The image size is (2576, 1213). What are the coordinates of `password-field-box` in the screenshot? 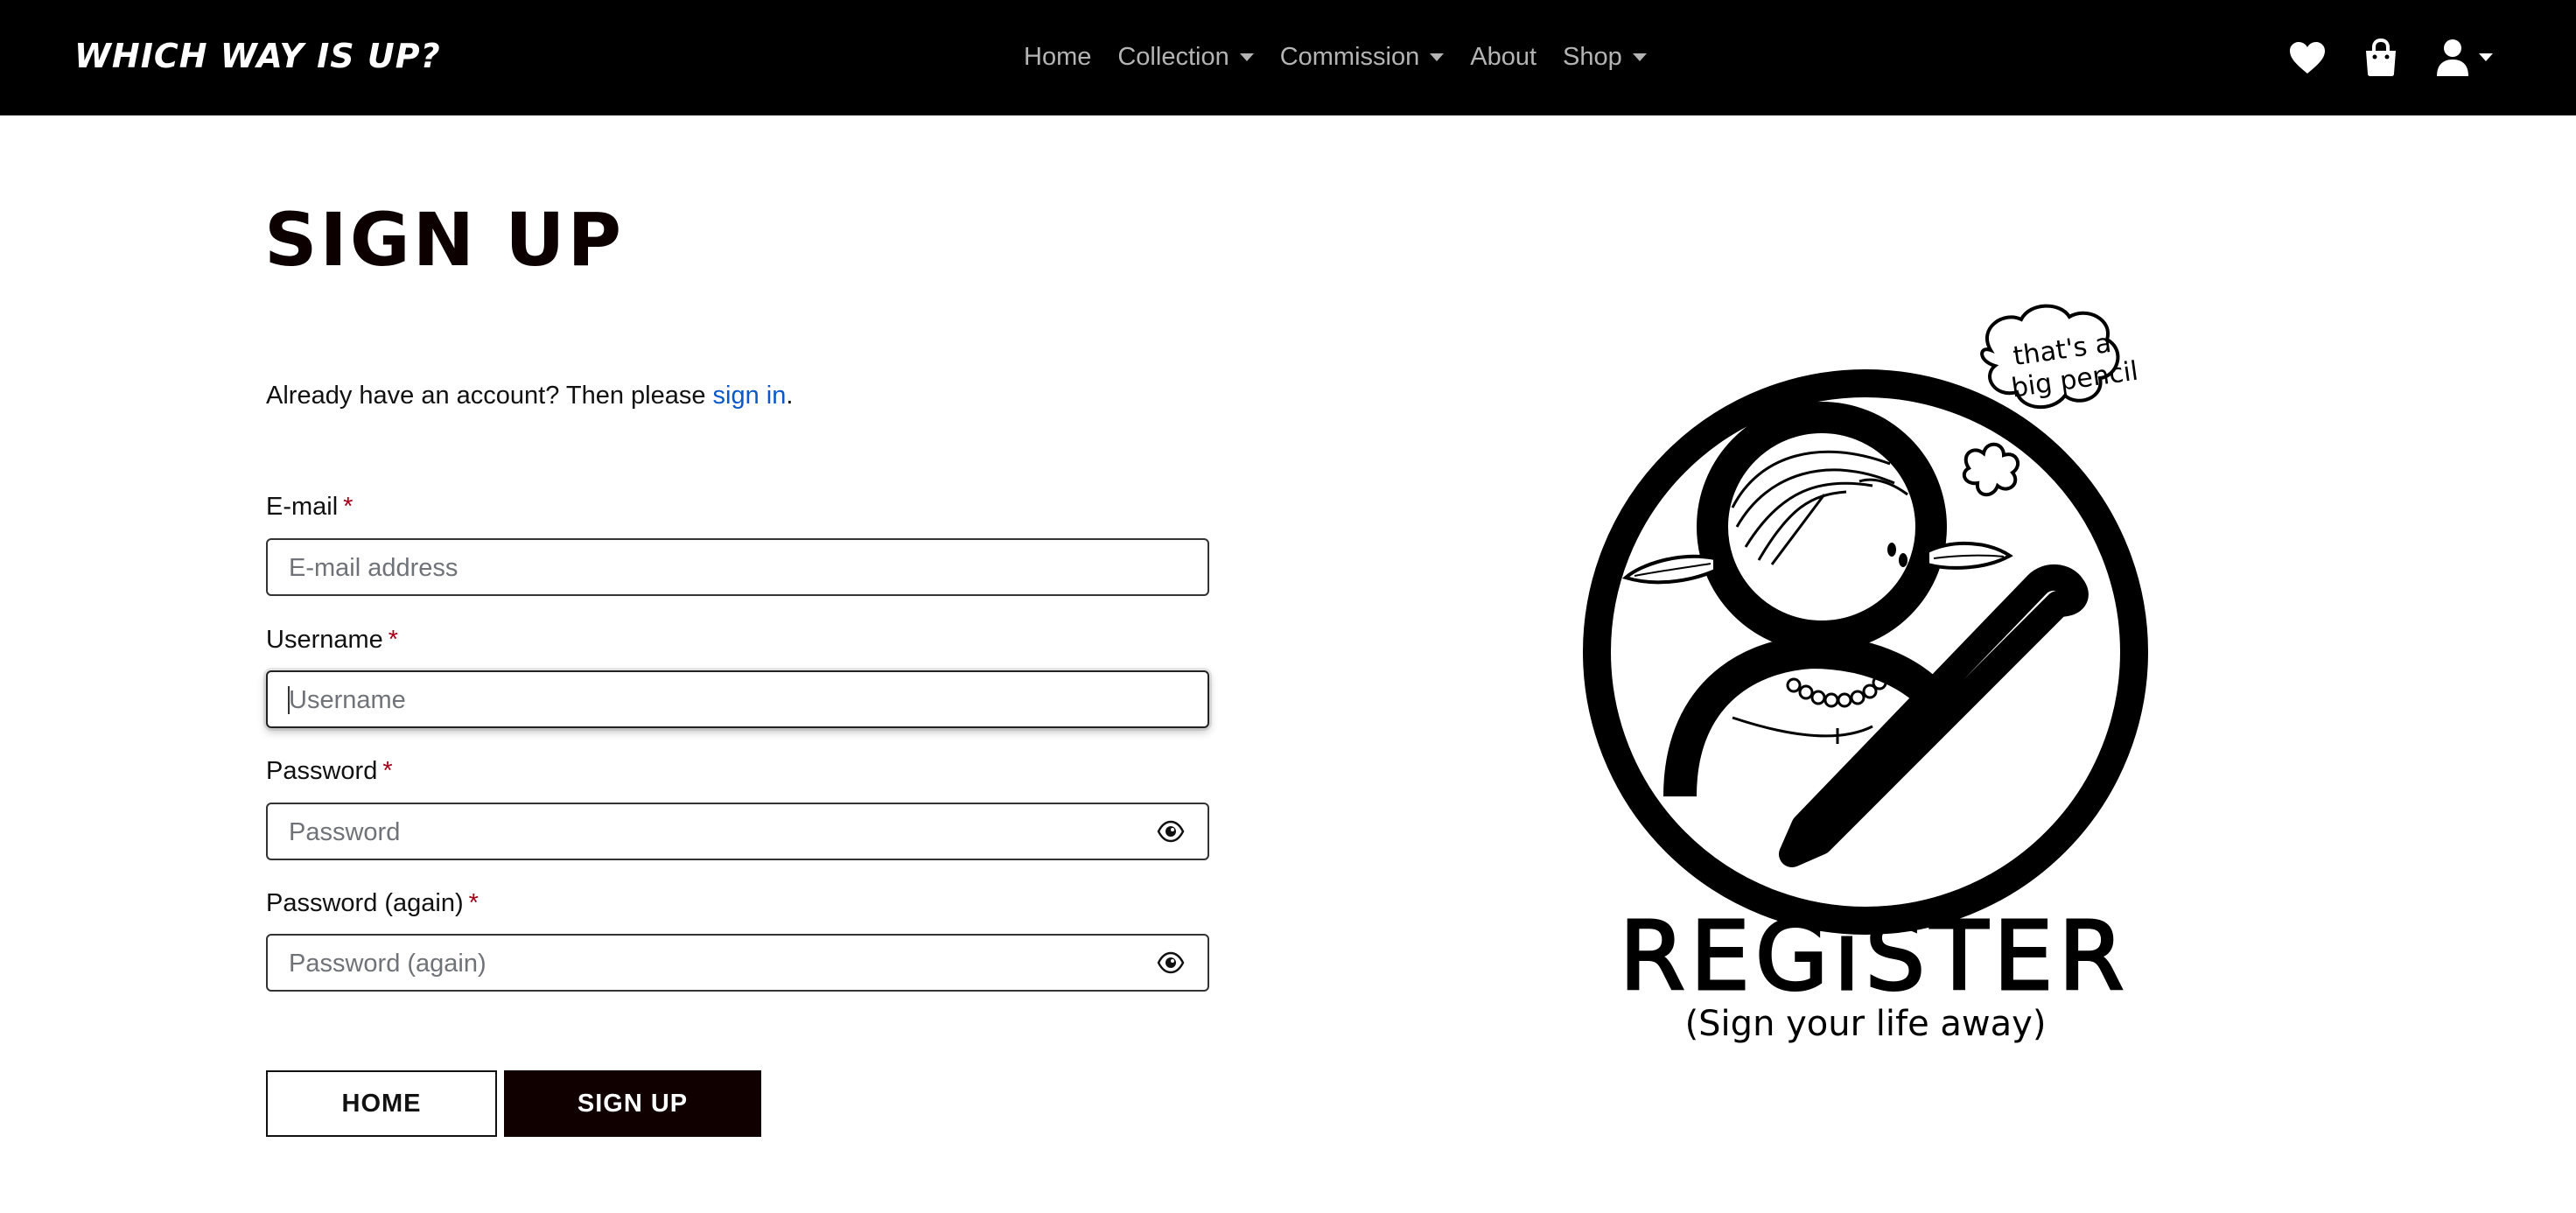 It's located at (737, 832).